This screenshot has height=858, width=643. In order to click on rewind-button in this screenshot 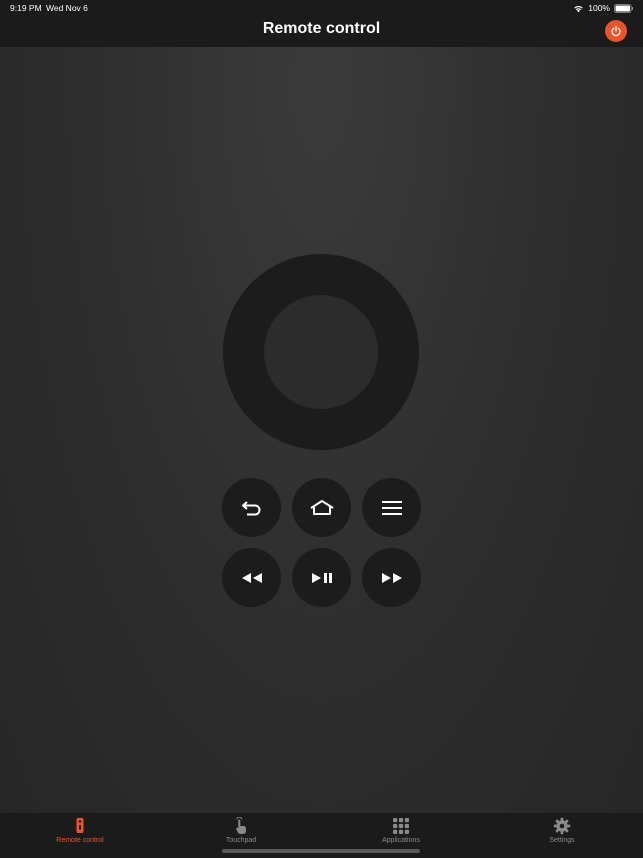, I will do `click(251, 577)`.